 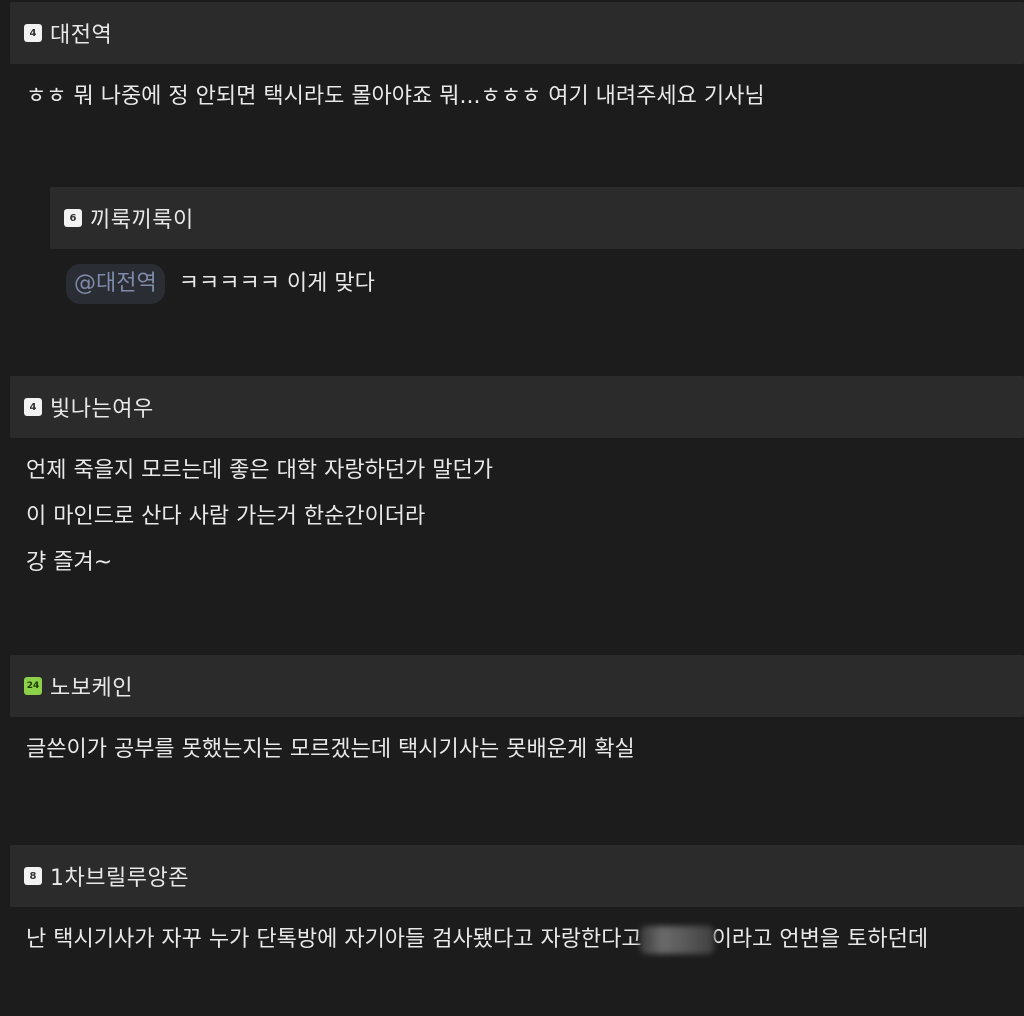 I want to click on comment-header: 4 대전역, so click(x=517, y=33).